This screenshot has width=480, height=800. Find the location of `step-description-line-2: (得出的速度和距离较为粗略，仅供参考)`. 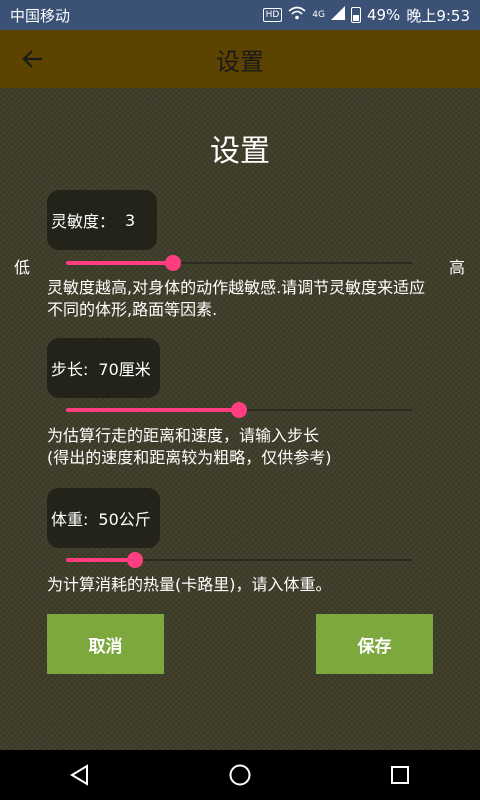

step-description-line-2: (得出的速度和距离较为粗略，仅供参考) is located at coordinates (189, 457).